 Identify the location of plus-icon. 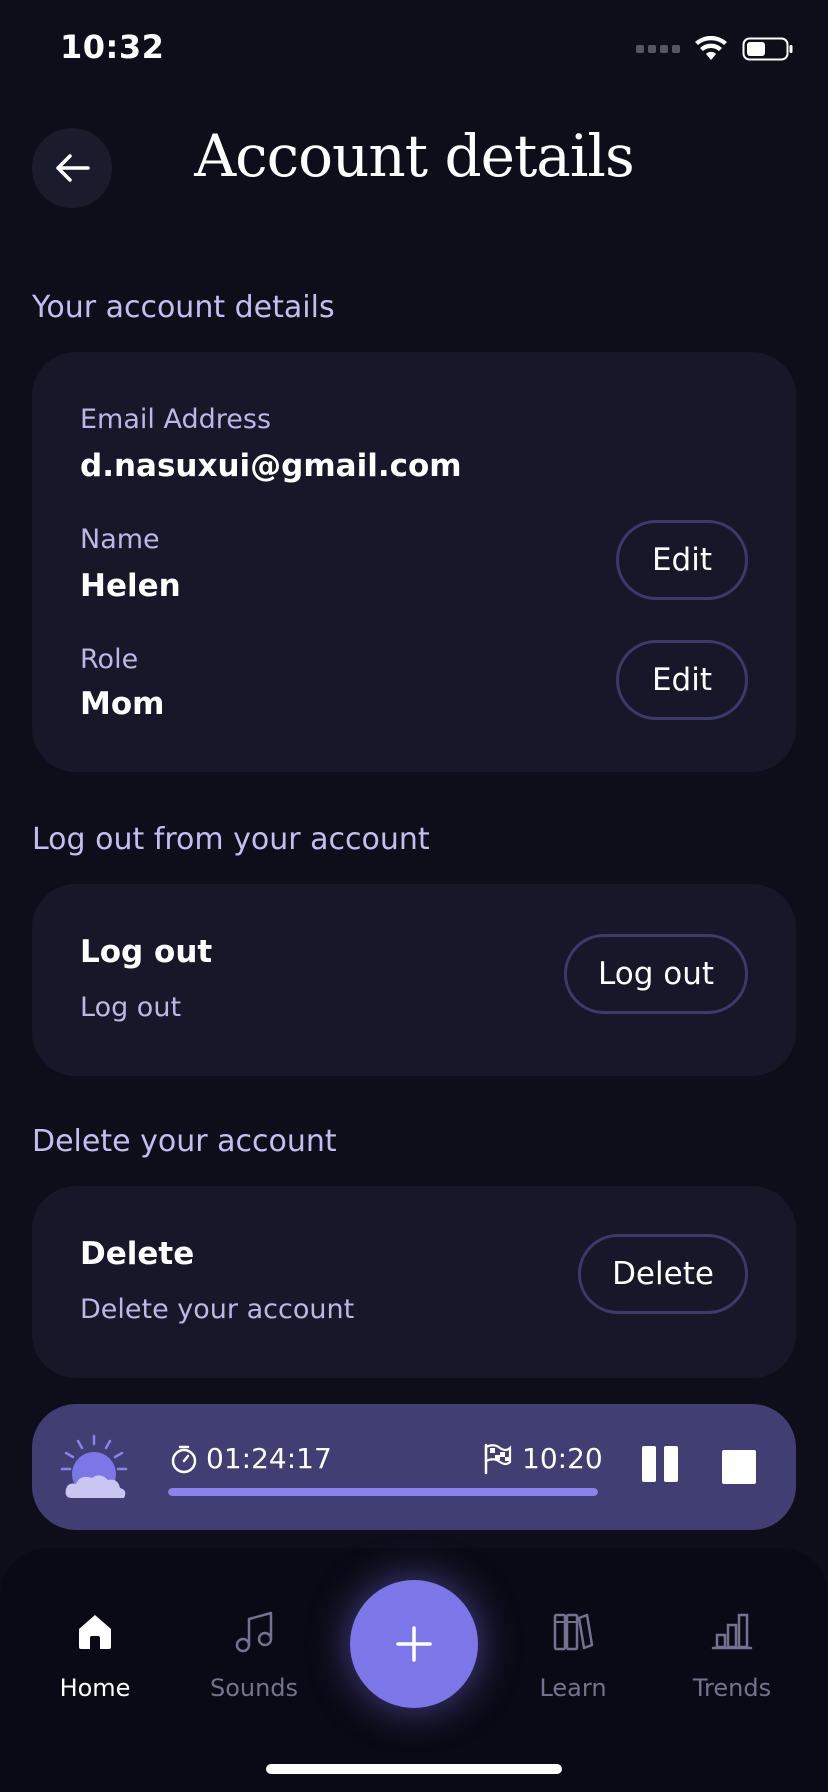
(414, 1644).